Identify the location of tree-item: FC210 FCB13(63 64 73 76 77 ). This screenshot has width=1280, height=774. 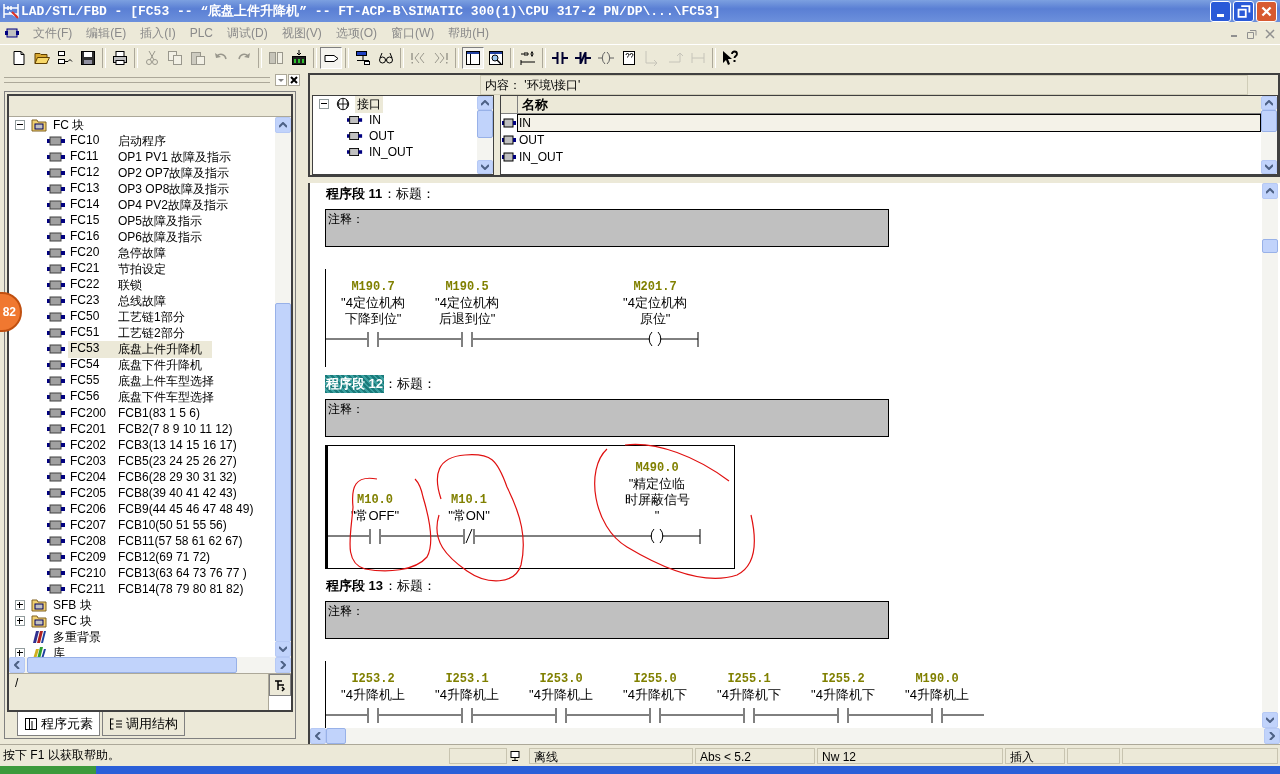
(158, 573).